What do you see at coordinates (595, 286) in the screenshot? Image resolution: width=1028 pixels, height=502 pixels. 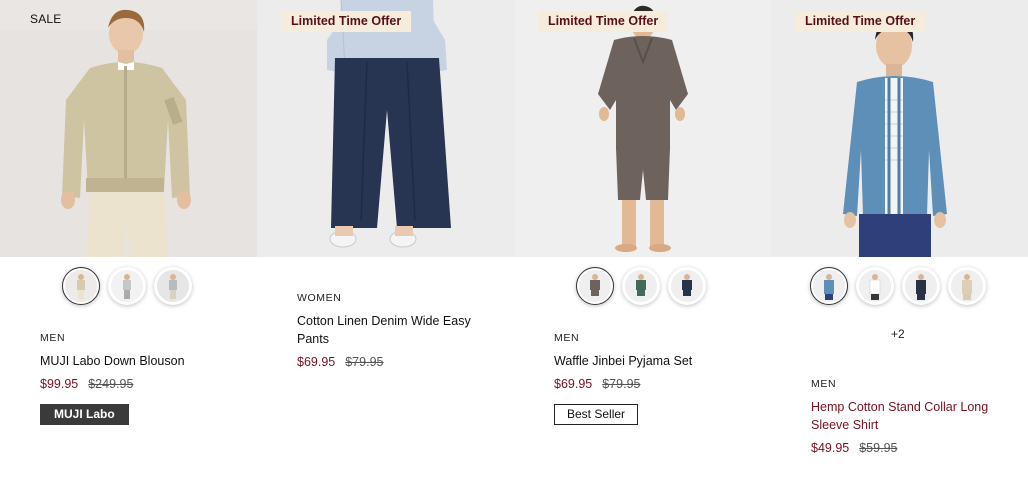 I see `color-swatch-brown` at bounding box center [595, 286].